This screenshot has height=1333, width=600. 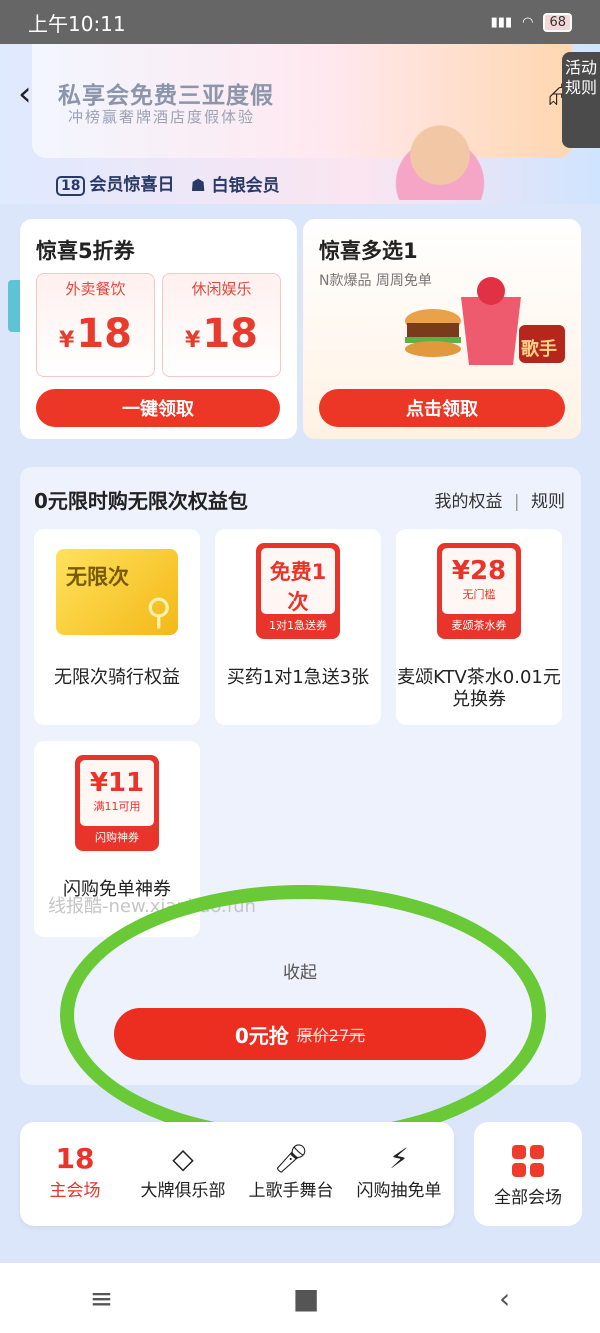 I want to click on buy-button: 0元抢 原价27元, so click(x=300, y=1034).